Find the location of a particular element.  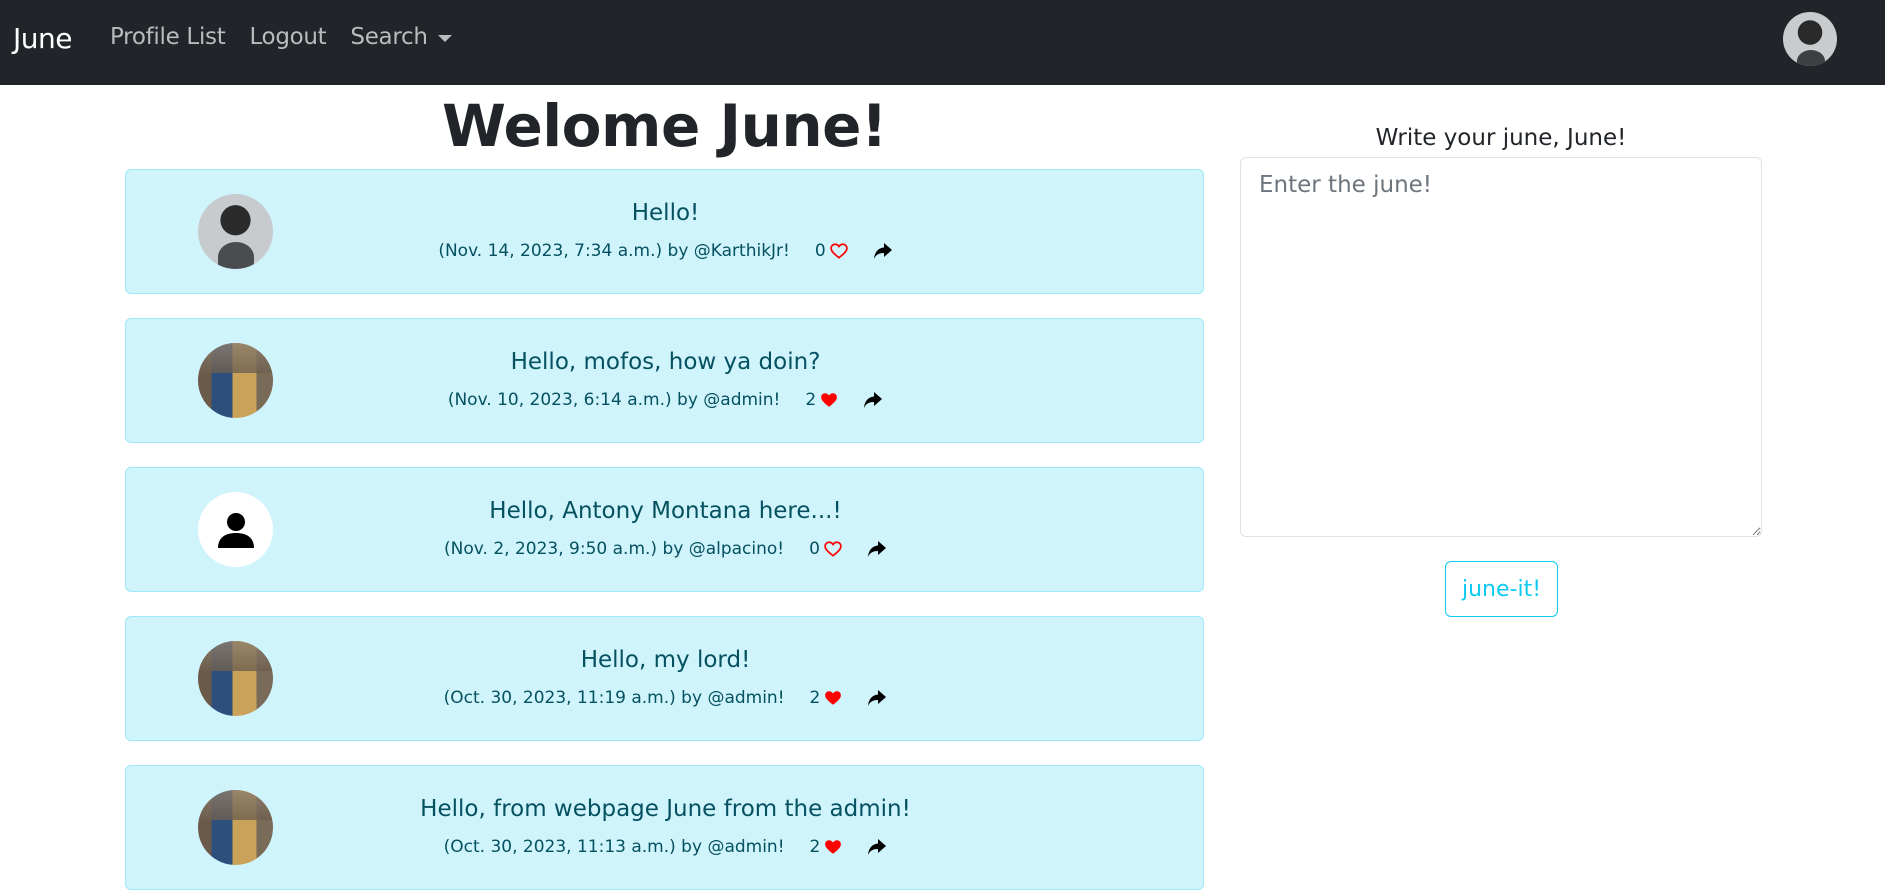

chevron-down-icon is located at coordinates (444, 38).